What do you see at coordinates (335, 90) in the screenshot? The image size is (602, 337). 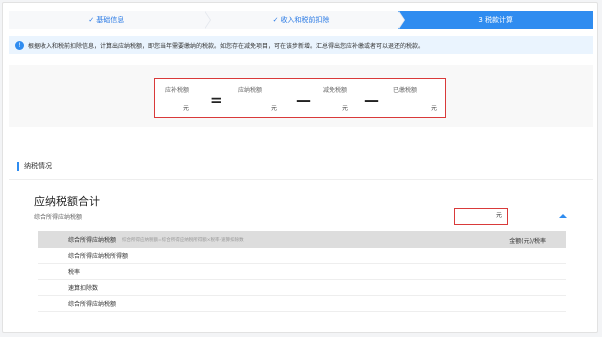 I see `tax-relief-label: 减免税额` at bounding box center [335, 90].